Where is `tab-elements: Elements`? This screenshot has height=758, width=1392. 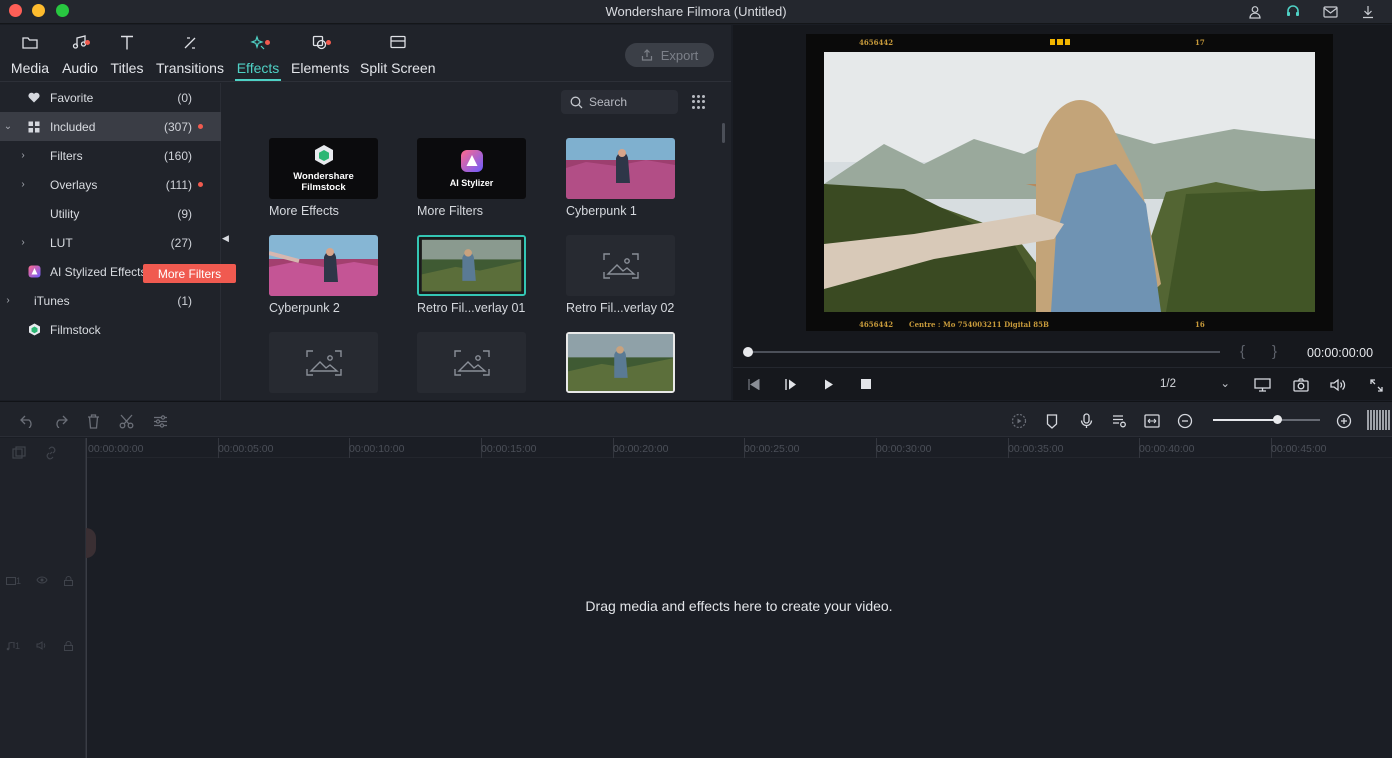 tab-elements: Elements is located at coordinates (320, 58).